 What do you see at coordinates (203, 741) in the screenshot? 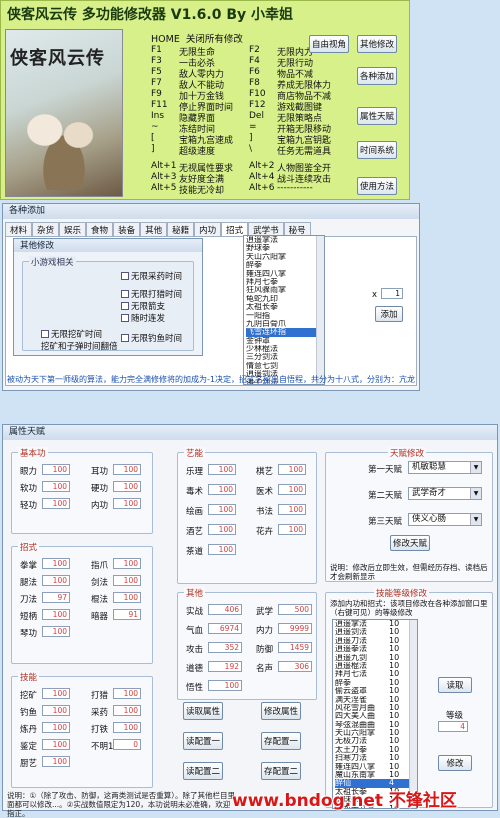
I see `read-config1-button: 读配置一` at bounding box center [203, 741].